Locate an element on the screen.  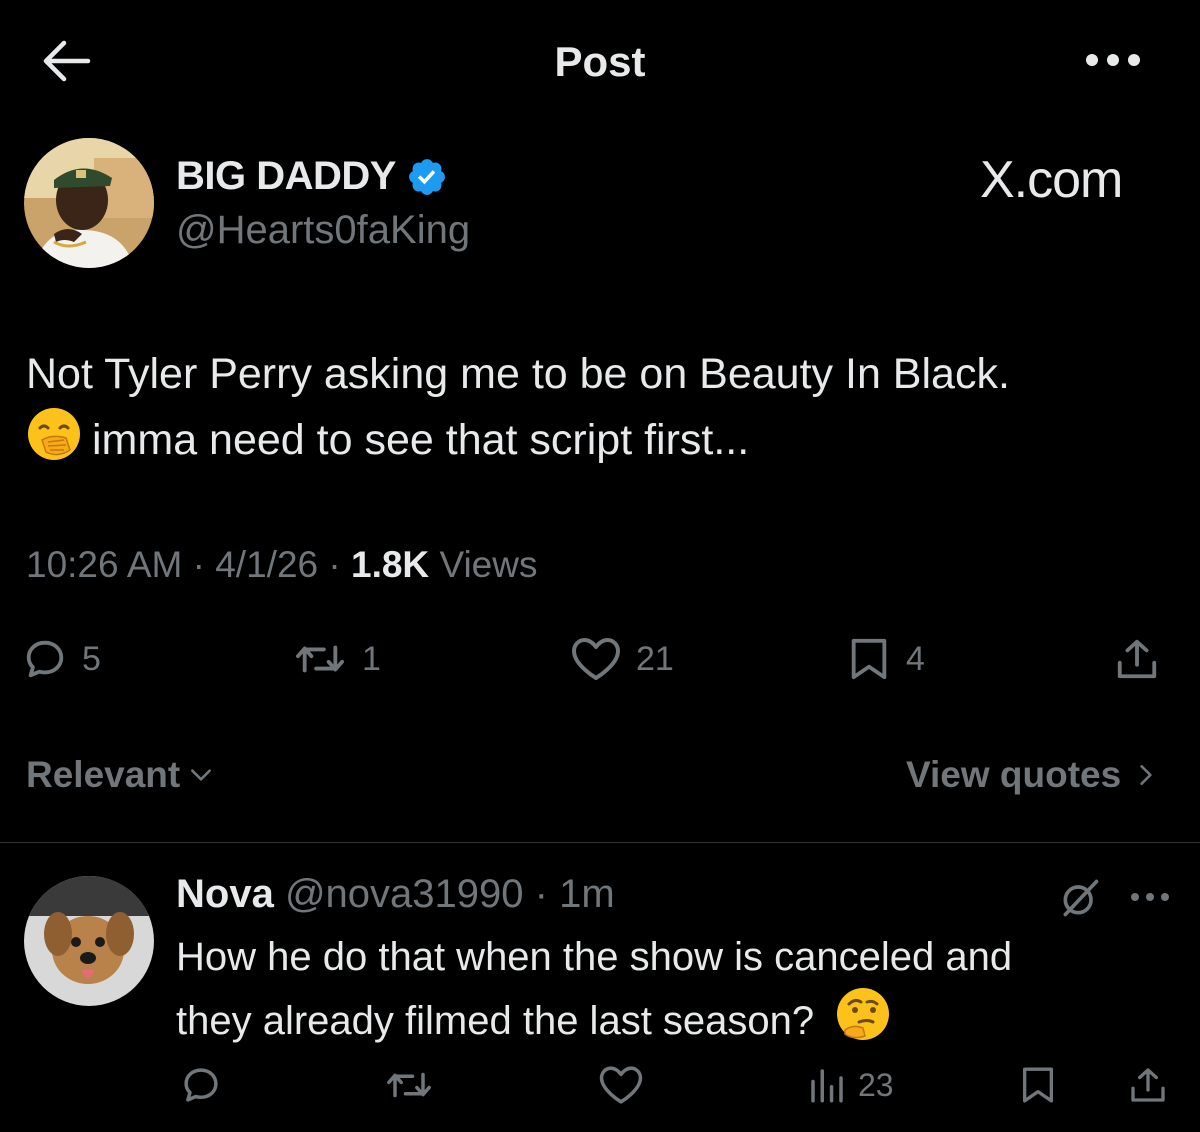
tweet-time: 10:26 AM is located at coordinates (104, 564).